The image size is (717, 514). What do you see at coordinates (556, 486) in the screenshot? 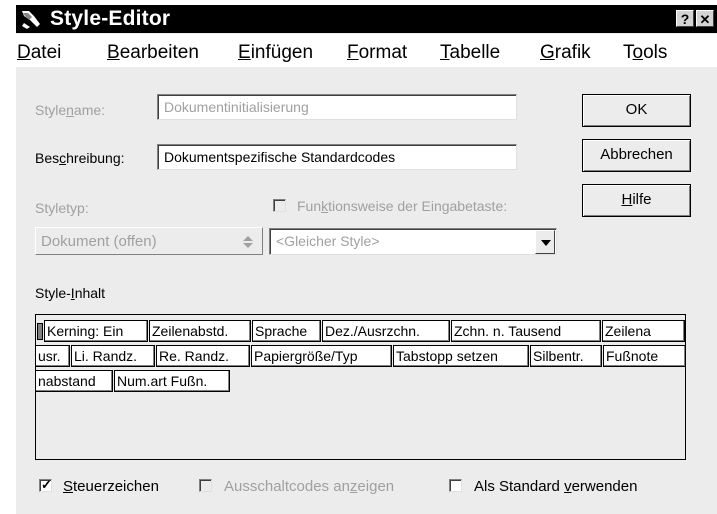
I see `als-standard-label: Als Standard verwenden` at bounding box center [556, 486].